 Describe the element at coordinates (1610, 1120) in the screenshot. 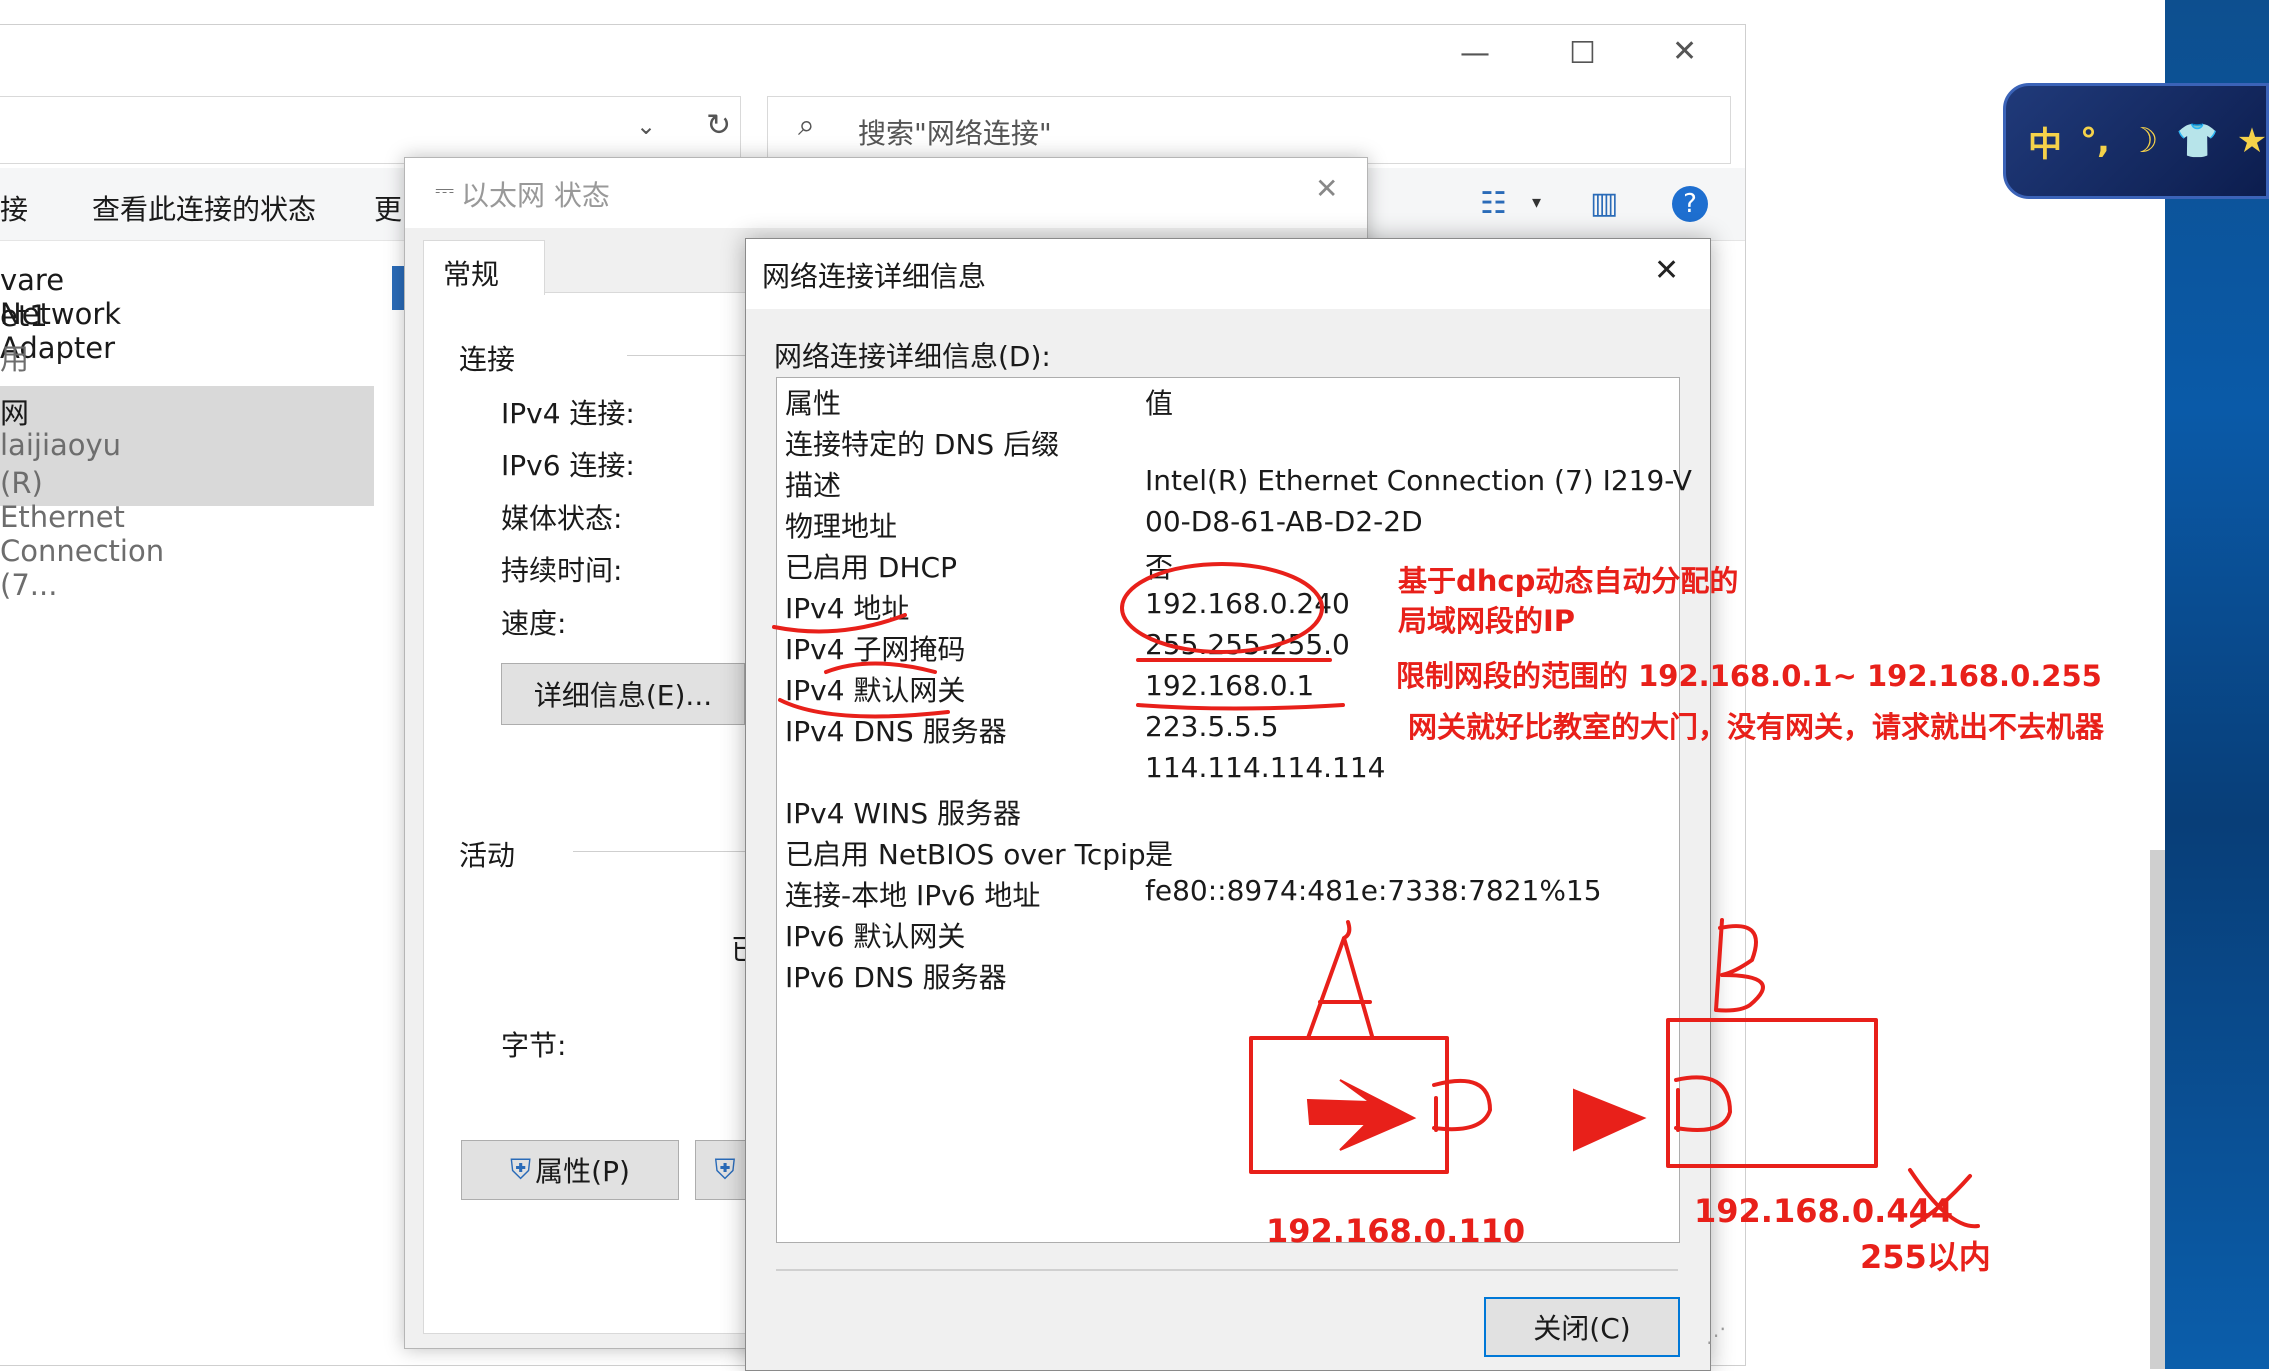

I see `arrow-b` at that location.